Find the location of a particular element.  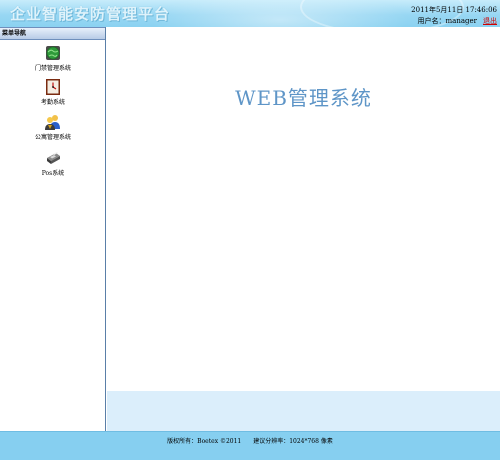

sidebar-title: 菜单导航 is located at coordinates (52, 33).